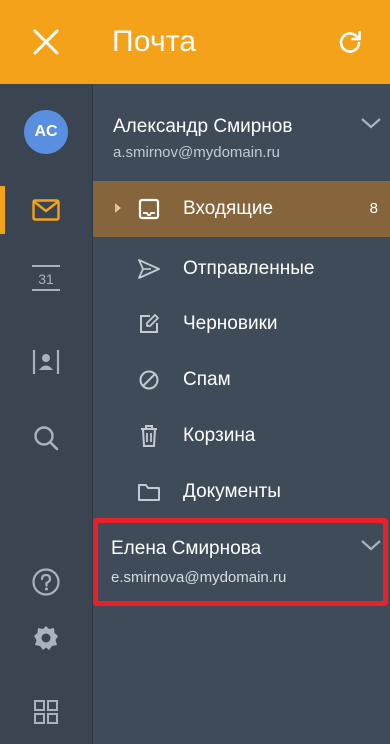 This screenshot has height=744, width=390. What do you see at coordinates (149, 269) in the screenshot?
I see `send-icon` at bounding box center [149, 269].